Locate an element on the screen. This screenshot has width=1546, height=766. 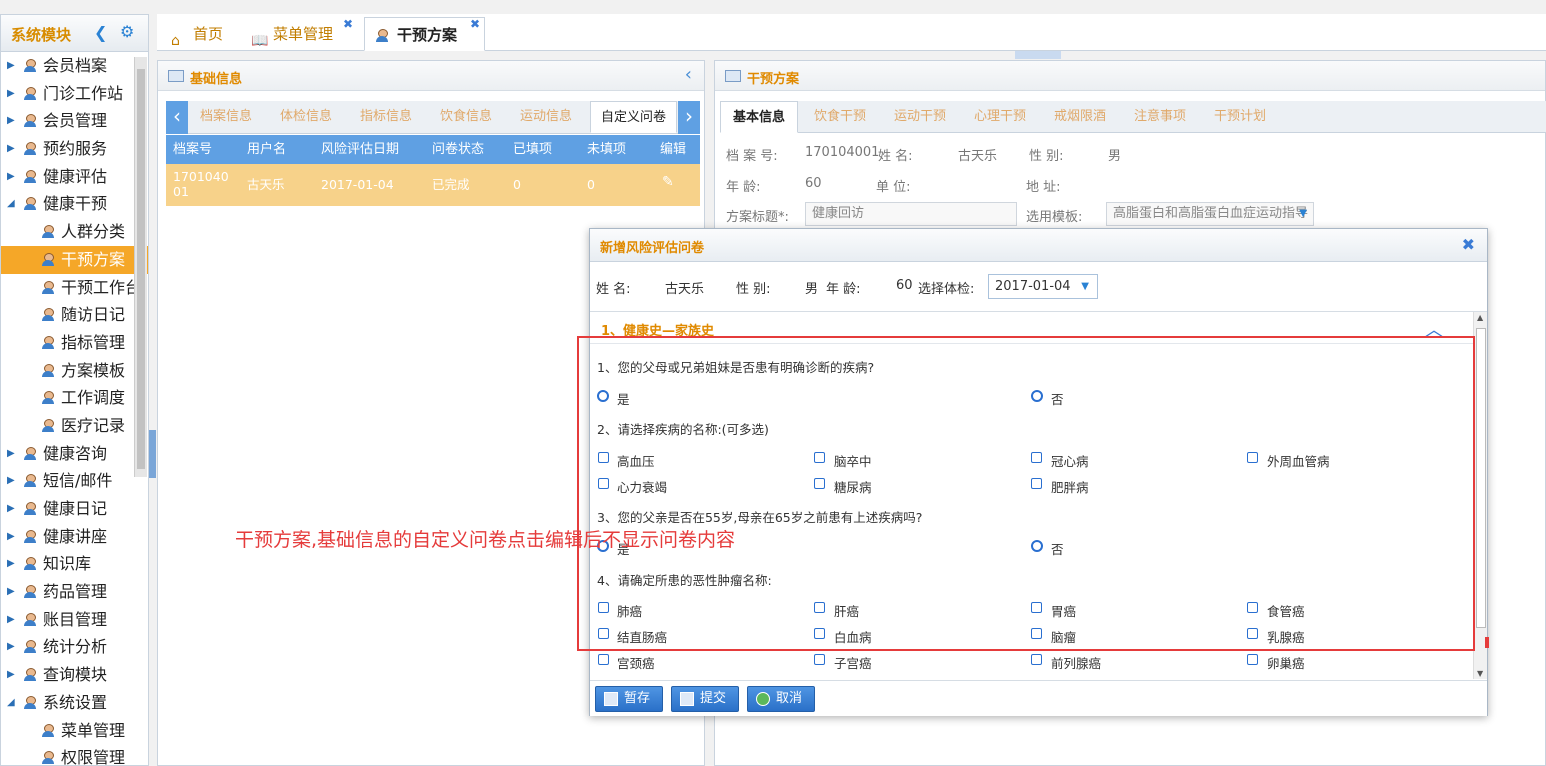
sidebar-item: ◢ 健康干预 is located at coordinates (74, 204).